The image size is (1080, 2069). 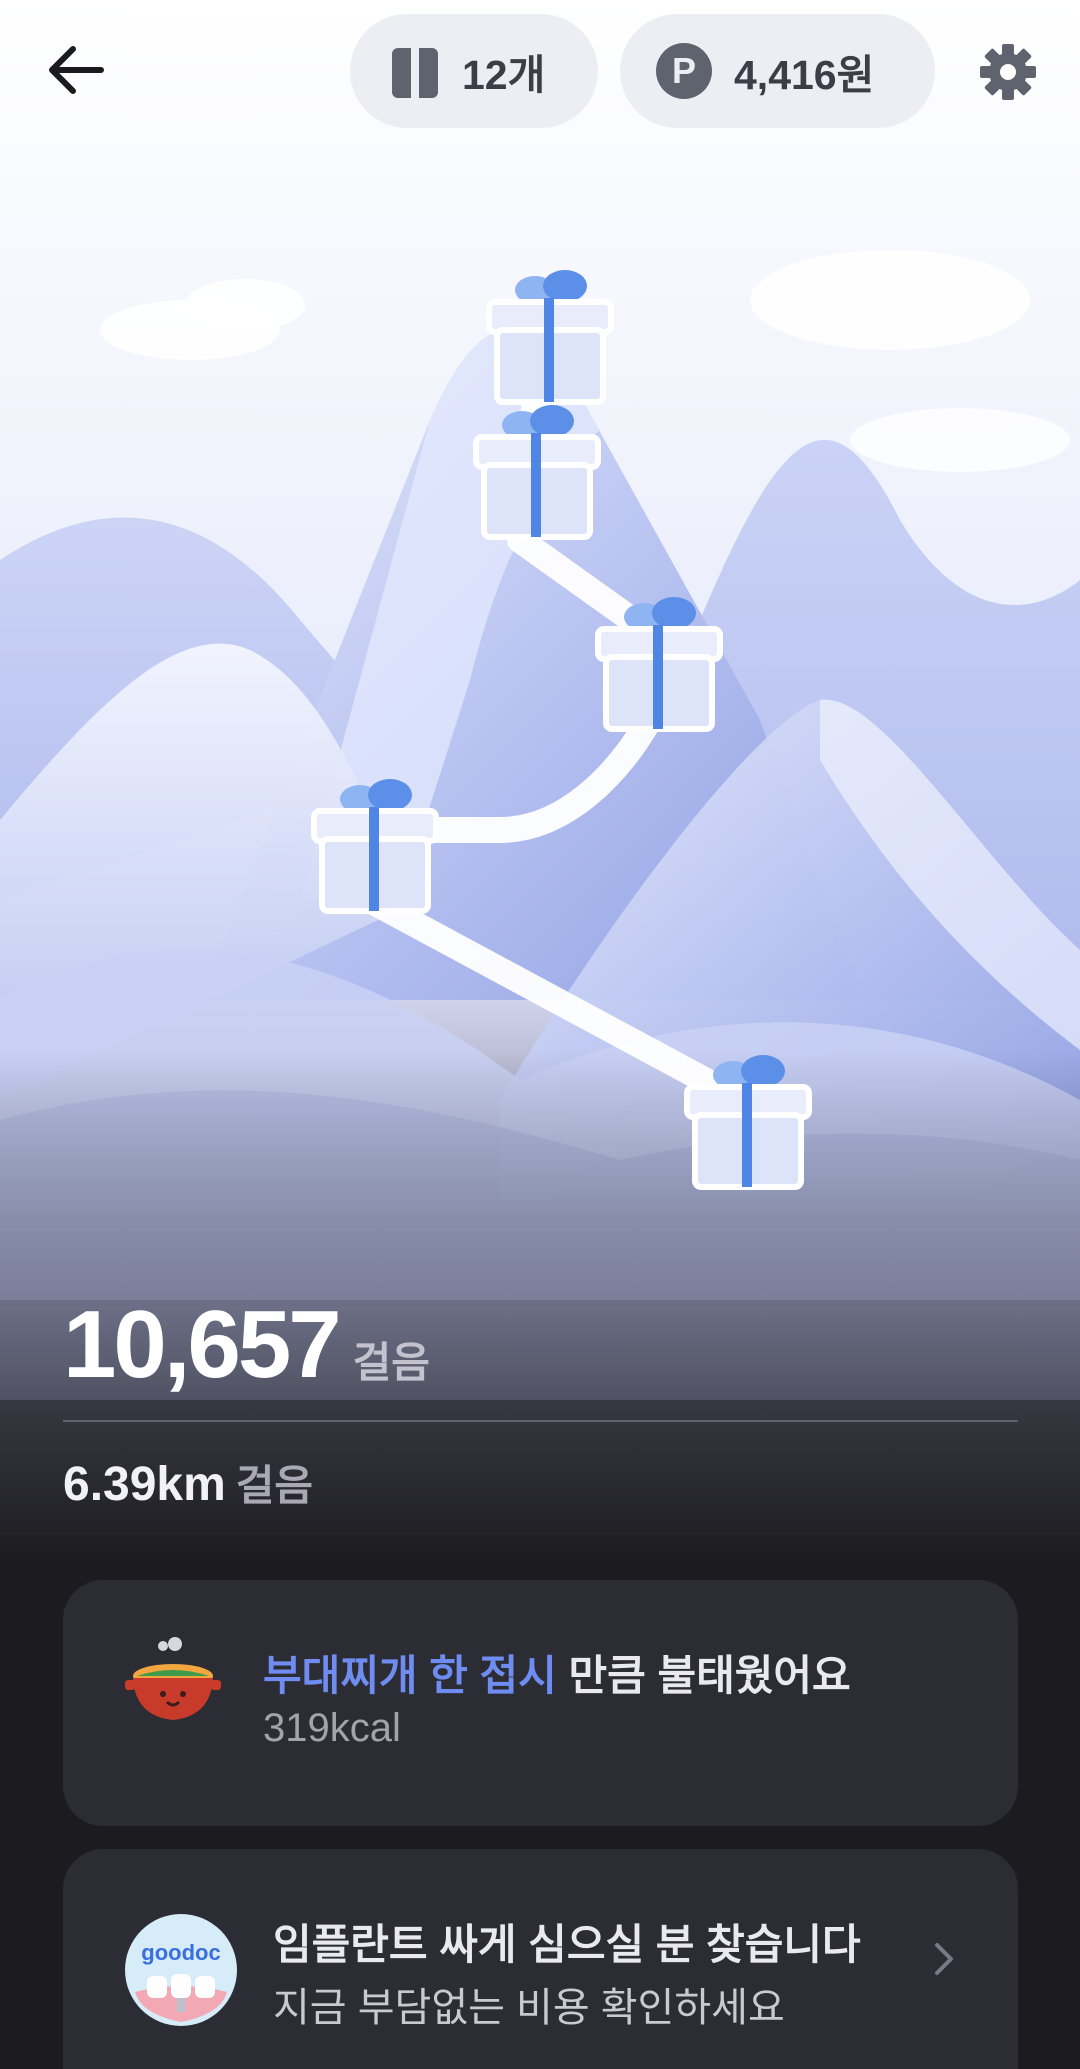 I want to click on back-arrow-icon, so click(x=76, y=70).